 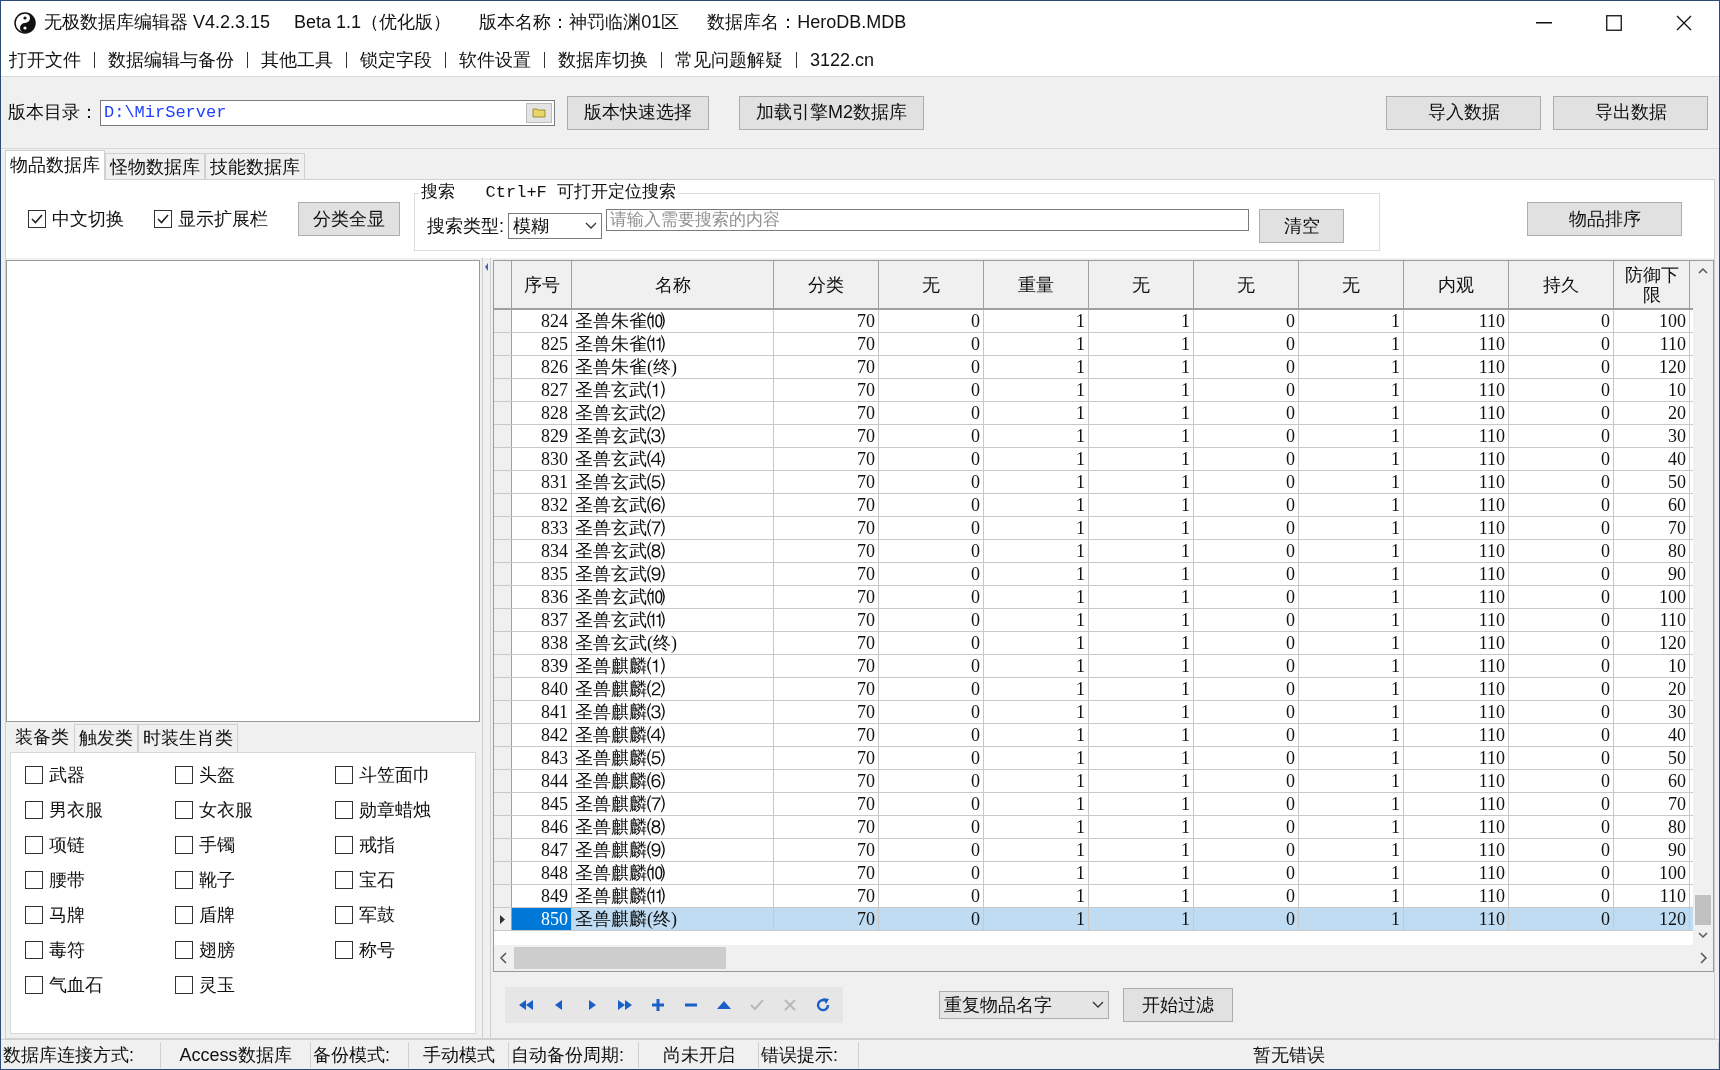 What do you see at coordinates (539, 112) in the screenshot?
I see `folder-icon` at bounding box center [539, 112].